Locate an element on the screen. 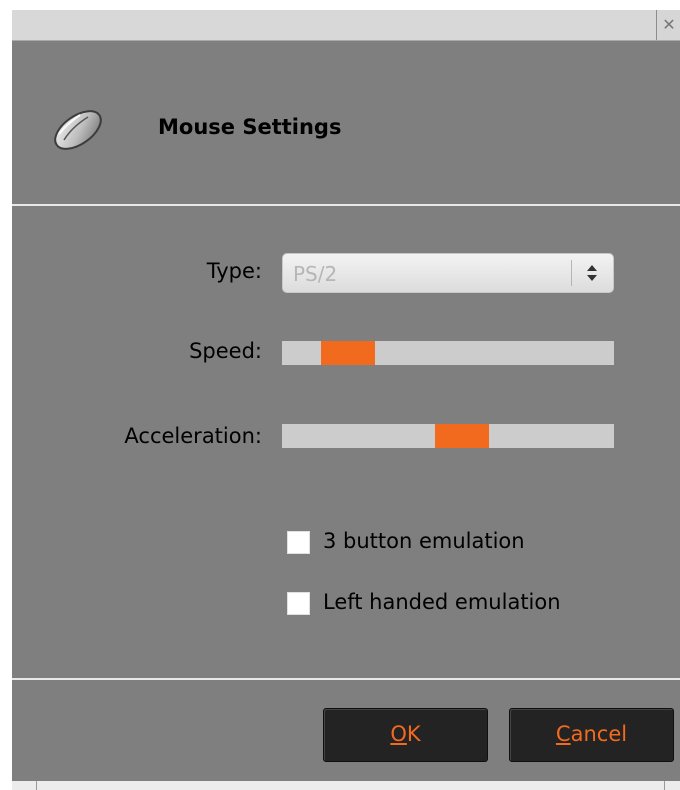 This screenshot has width=680, height=790. up-down-arrows-icon is located at coordinates (592, 273).